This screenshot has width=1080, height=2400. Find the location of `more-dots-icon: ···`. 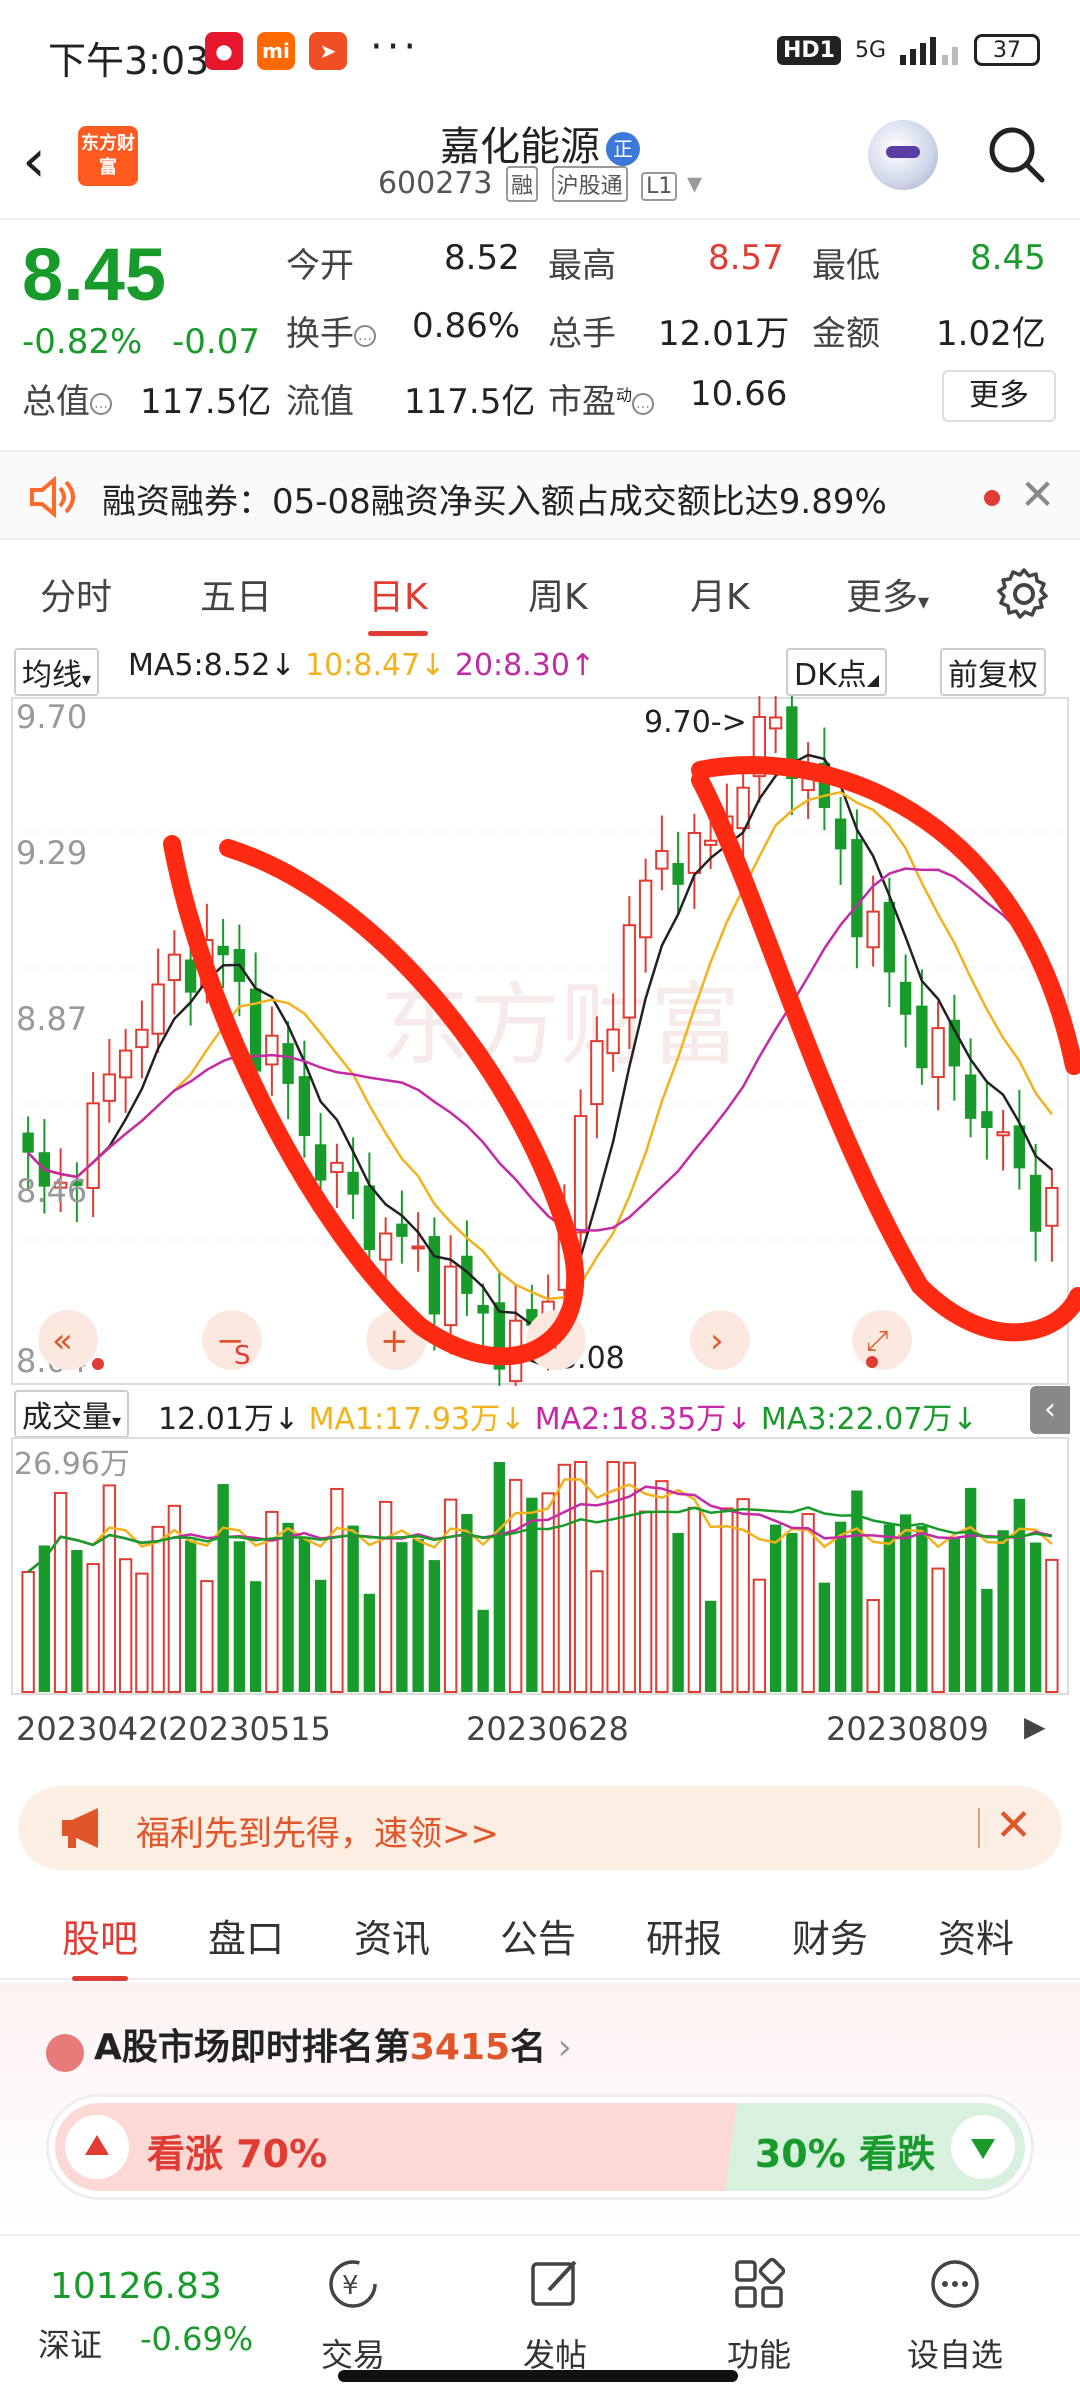

more-dots-icon: ··· is located at coordinates (395, 47).